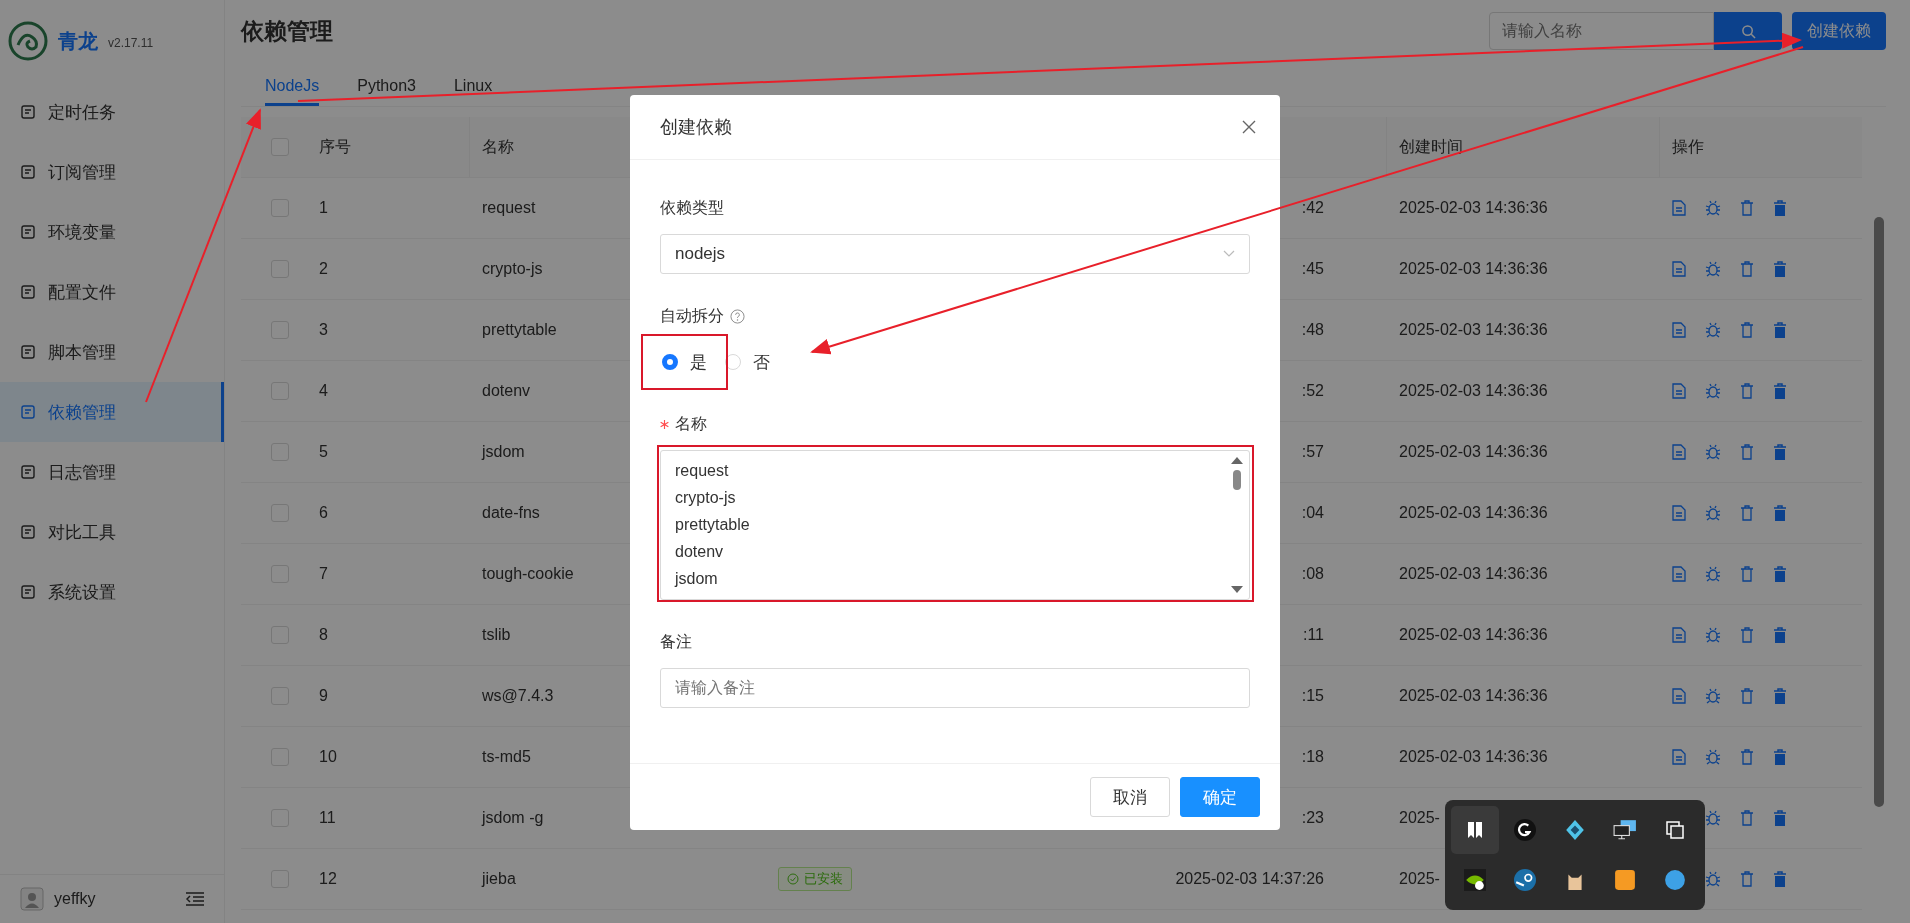  What do you see at coordinates (112, 412) in the screenshot?
I see `sidebar-item: 依赖管理` at bounding box center [112, 412].